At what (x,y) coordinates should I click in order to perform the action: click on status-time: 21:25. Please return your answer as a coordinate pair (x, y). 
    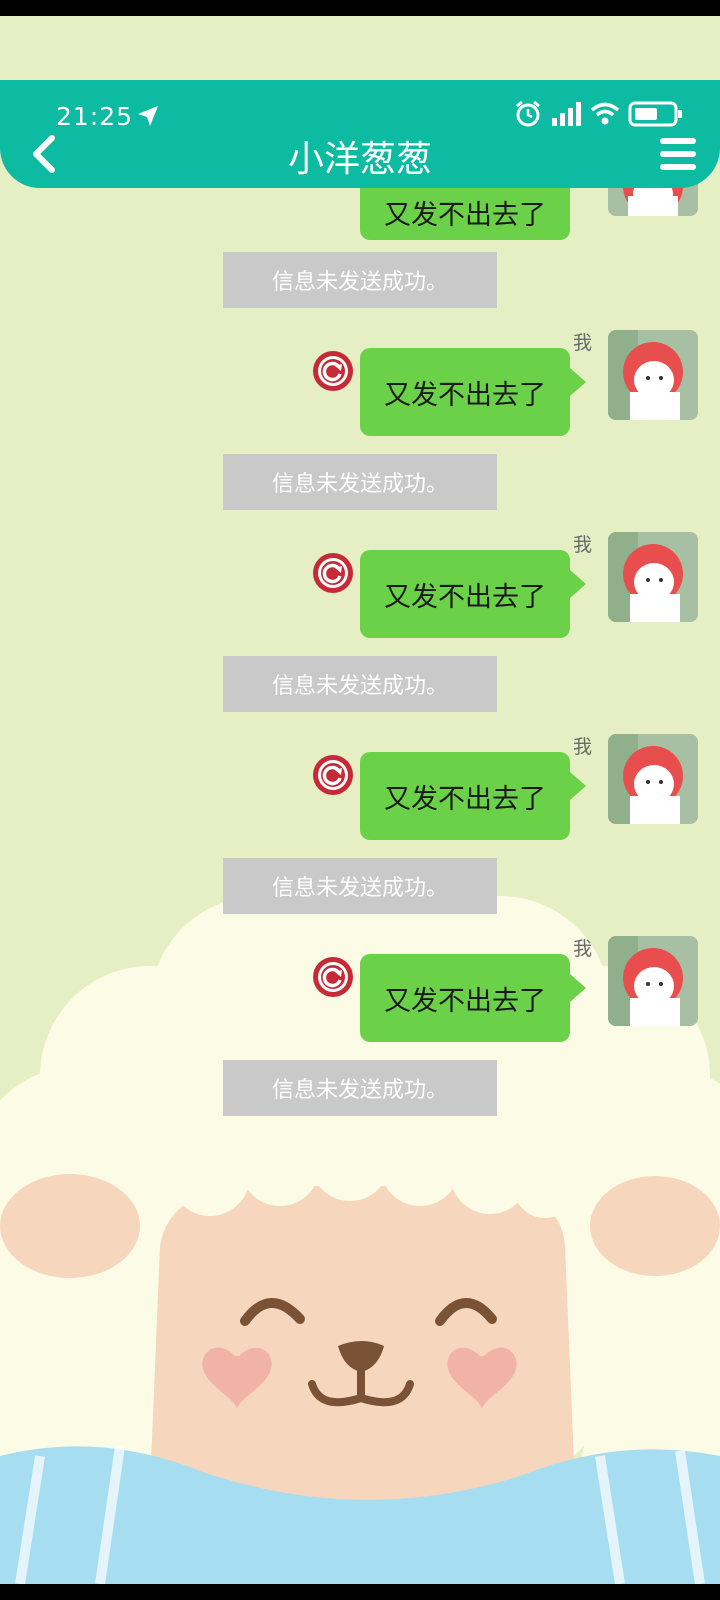
    Looking at the image, I should click on (95, 116).